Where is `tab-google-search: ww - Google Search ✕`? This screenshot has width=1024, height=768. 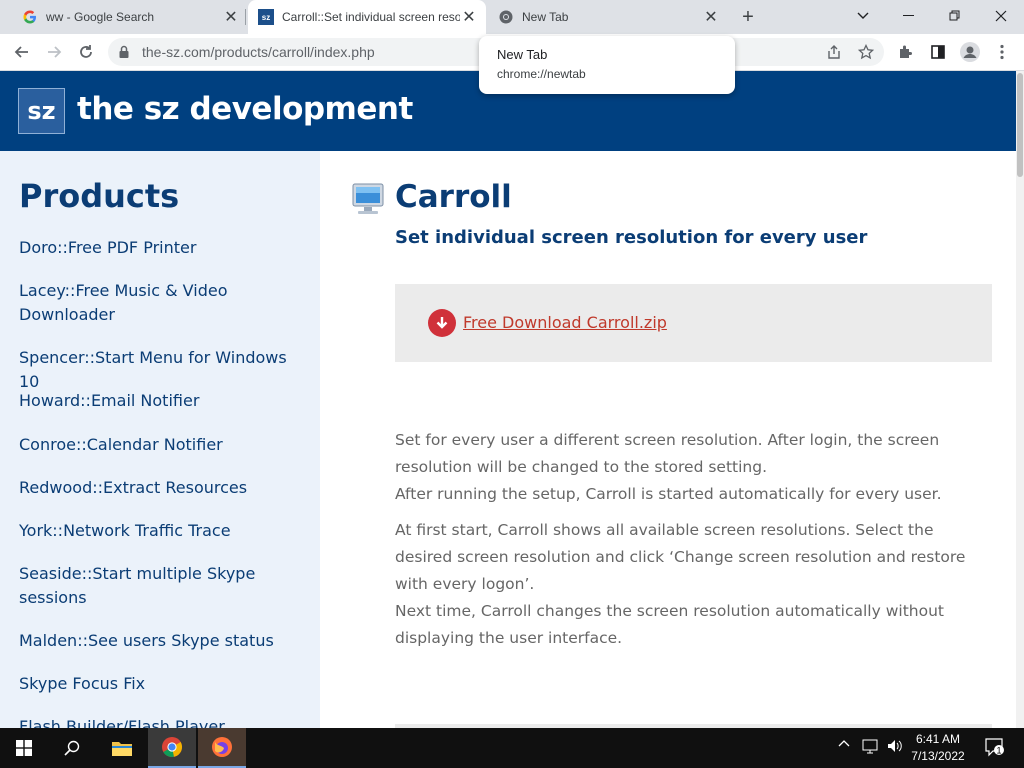
tab-google-search: ww - Google Search ✕ is located at coordinates (129, 17).